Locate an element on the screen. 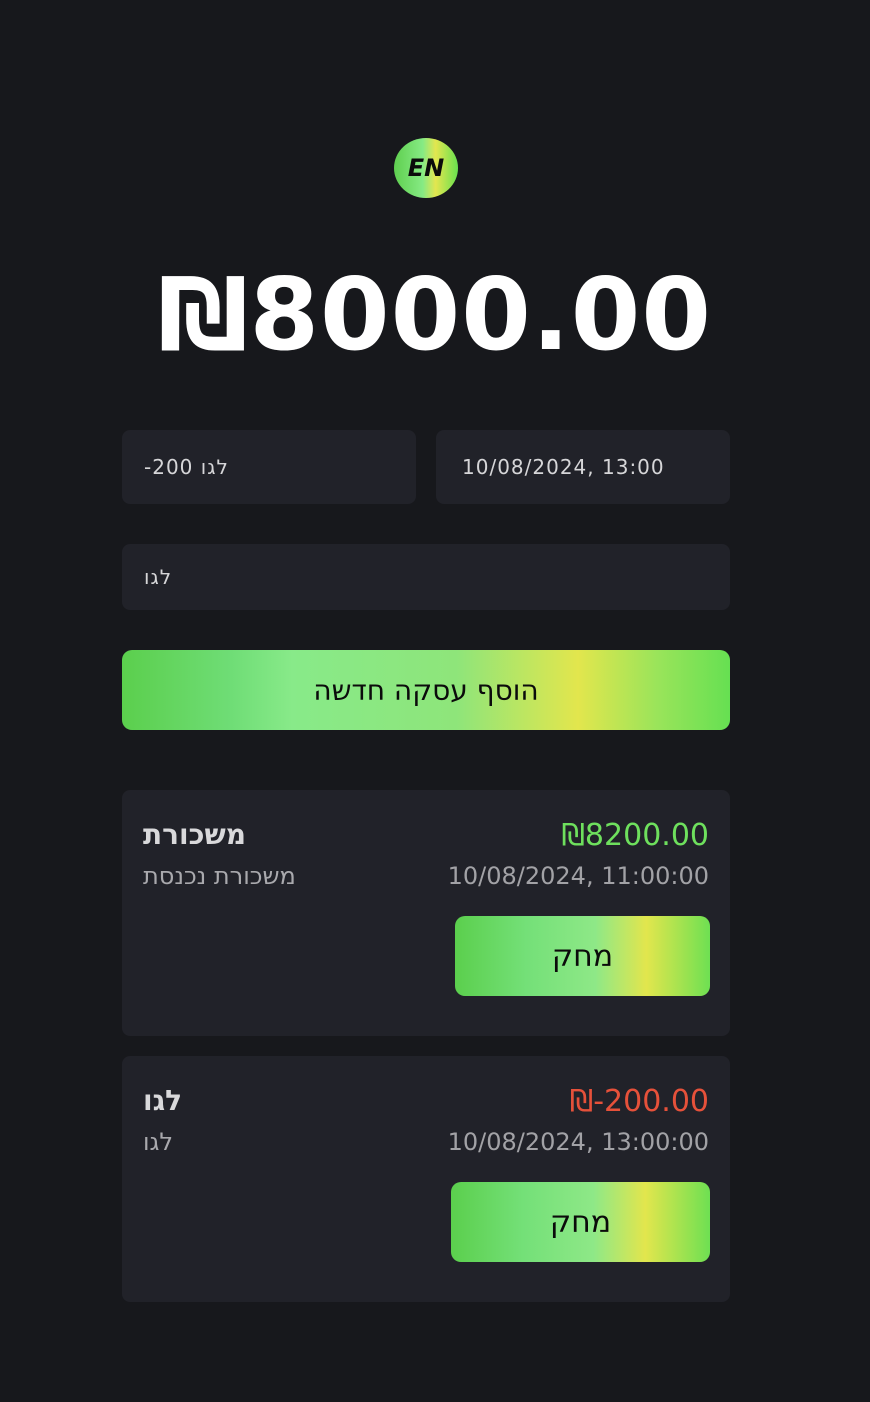  language-toggle-button: EN is located at coordinates (426, 168).